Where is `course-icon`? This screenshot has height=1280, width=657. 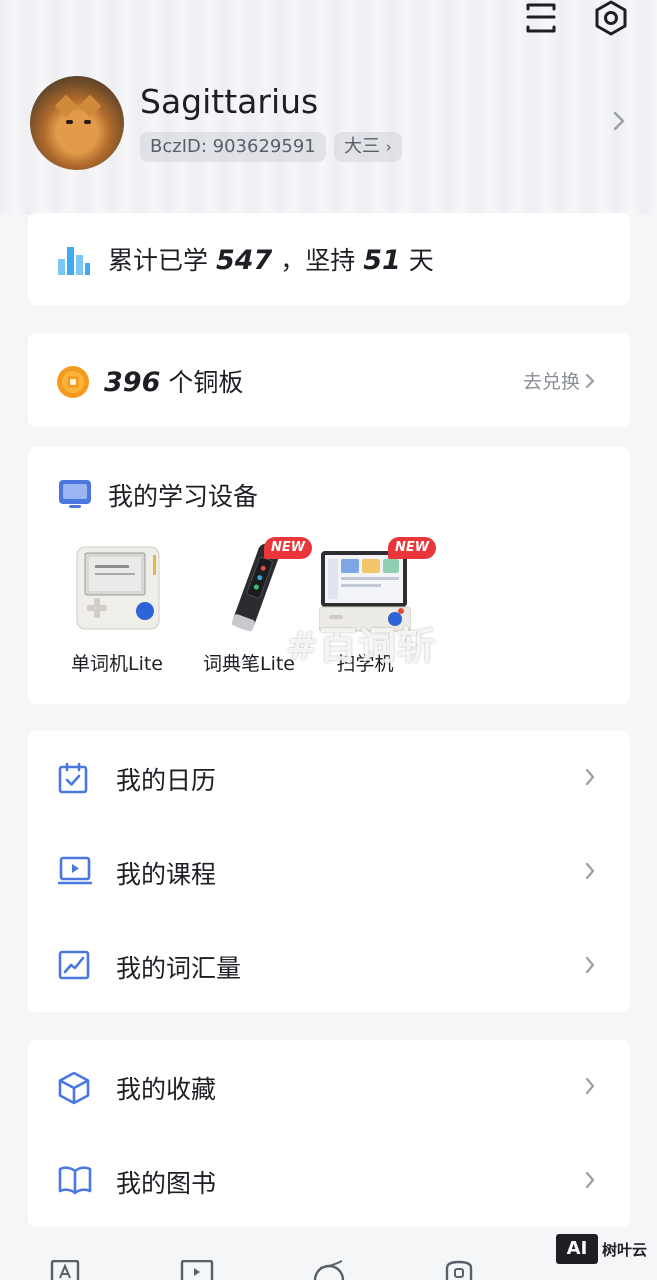
course-icon is located at coordinates (75, 873).